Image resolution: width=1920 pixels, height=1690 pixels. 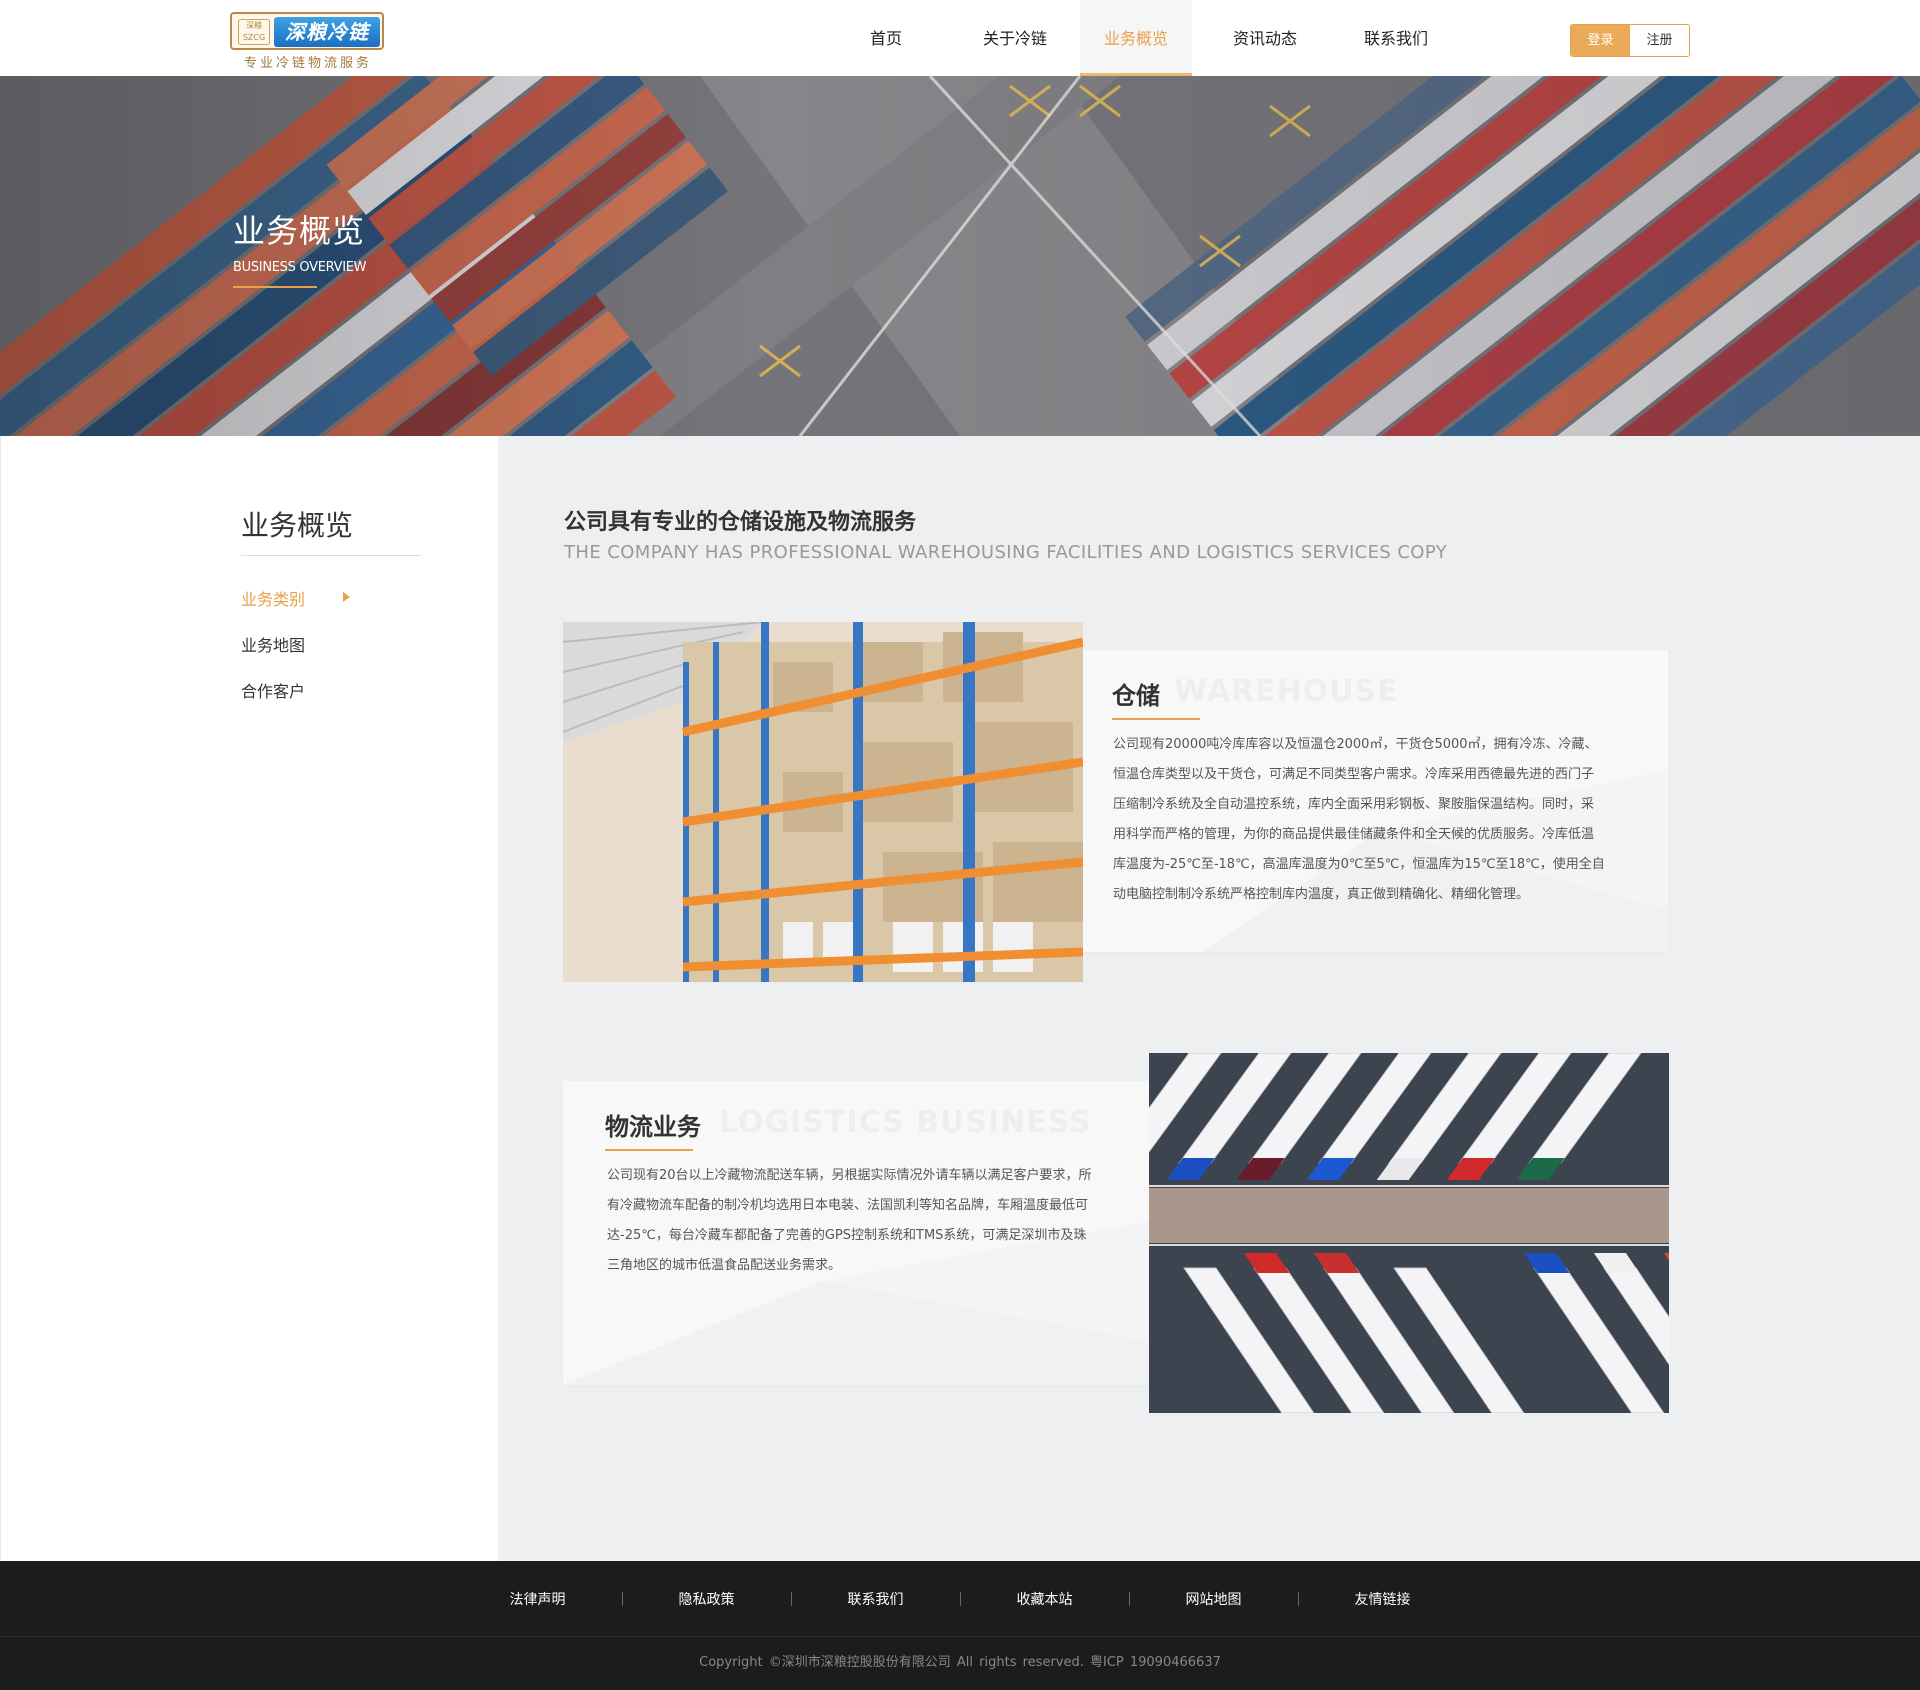 I want to click on sidebar-item-label: 业务类别, so click(x=273, y=599).